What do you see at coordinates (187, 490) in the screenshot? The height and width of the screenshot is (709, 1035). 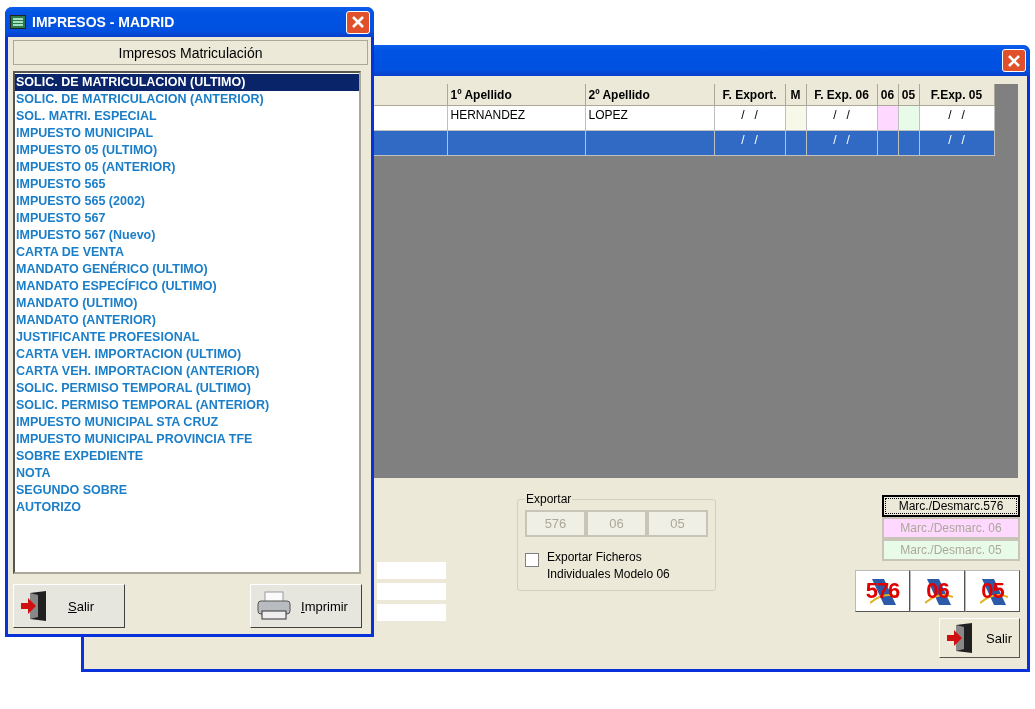 I see `list-item: SEGUNDO SOBRE` at bounding box center [187, 490].